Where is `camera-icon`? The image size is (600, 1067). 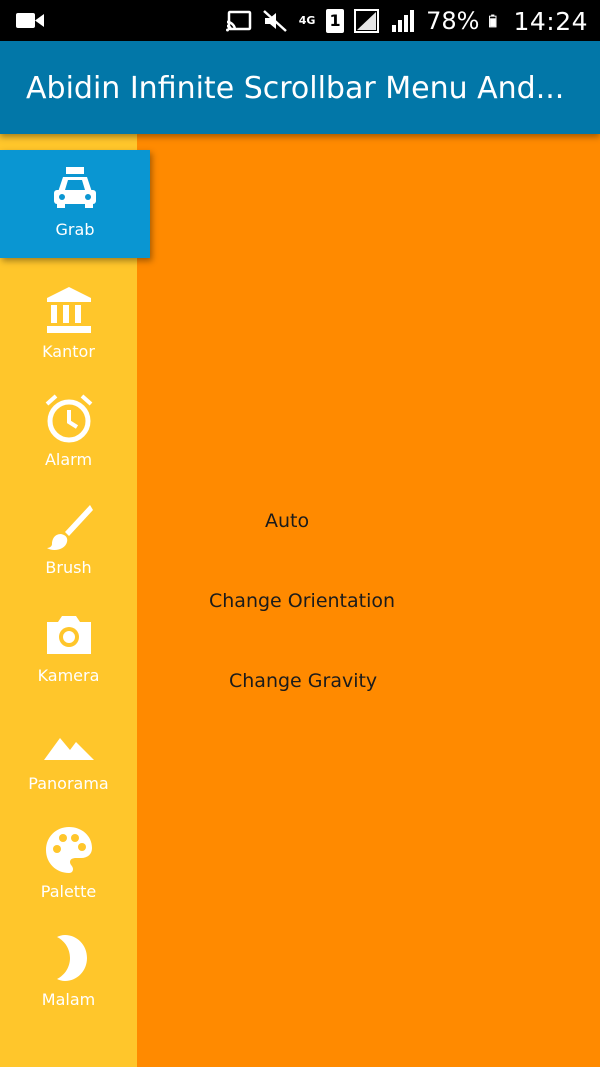 camera-icon is located at coordinates (68, 635).